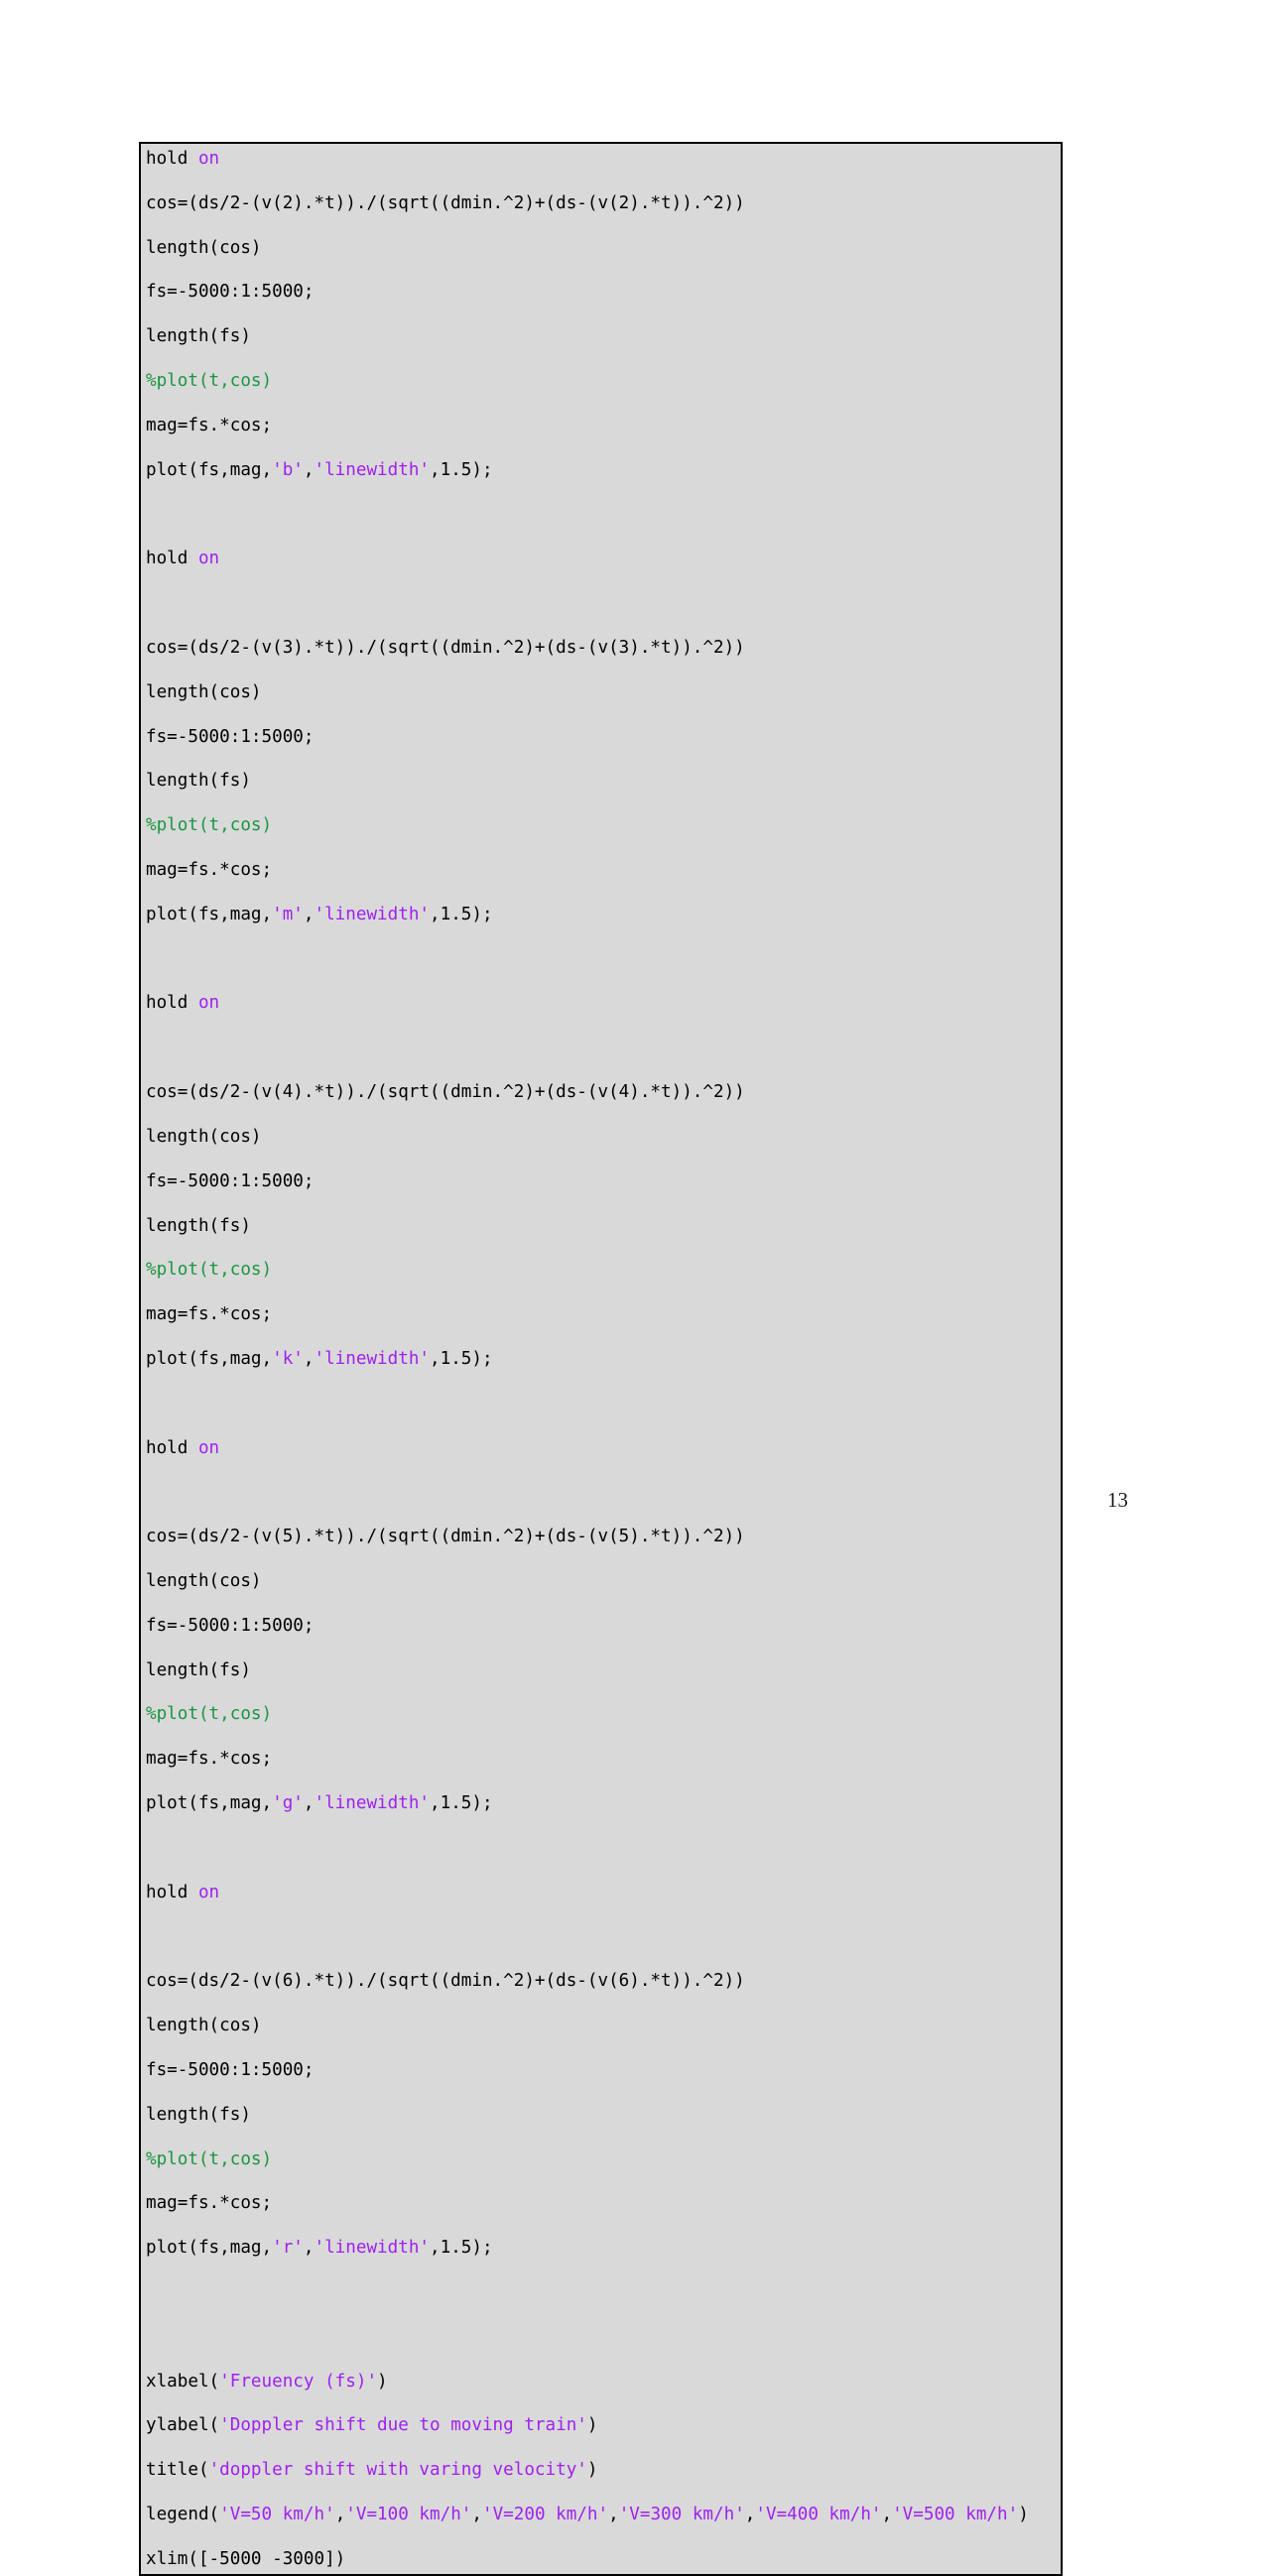  What do you see at coordinates (288, 2248) in the screenshot?
I see `code-token-string: 'r'` at bounding box center [288, 2248].